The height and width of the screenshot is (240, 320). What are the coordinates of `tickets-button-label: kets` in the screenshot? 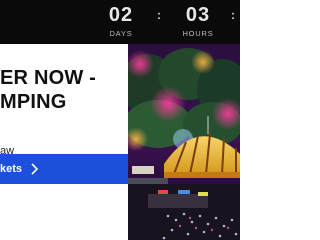 It's located at (11, 169).